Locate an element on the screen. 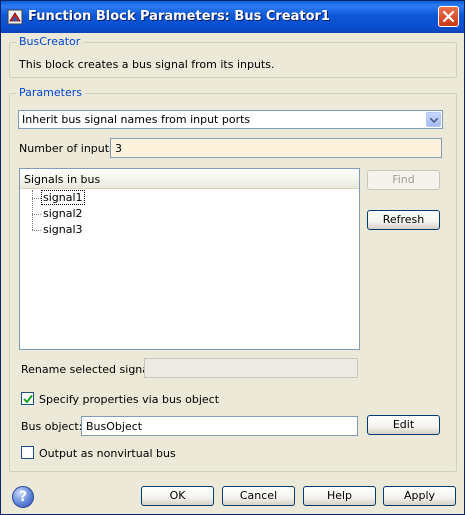  ok-button: OK is located at coordinates (177, 496).